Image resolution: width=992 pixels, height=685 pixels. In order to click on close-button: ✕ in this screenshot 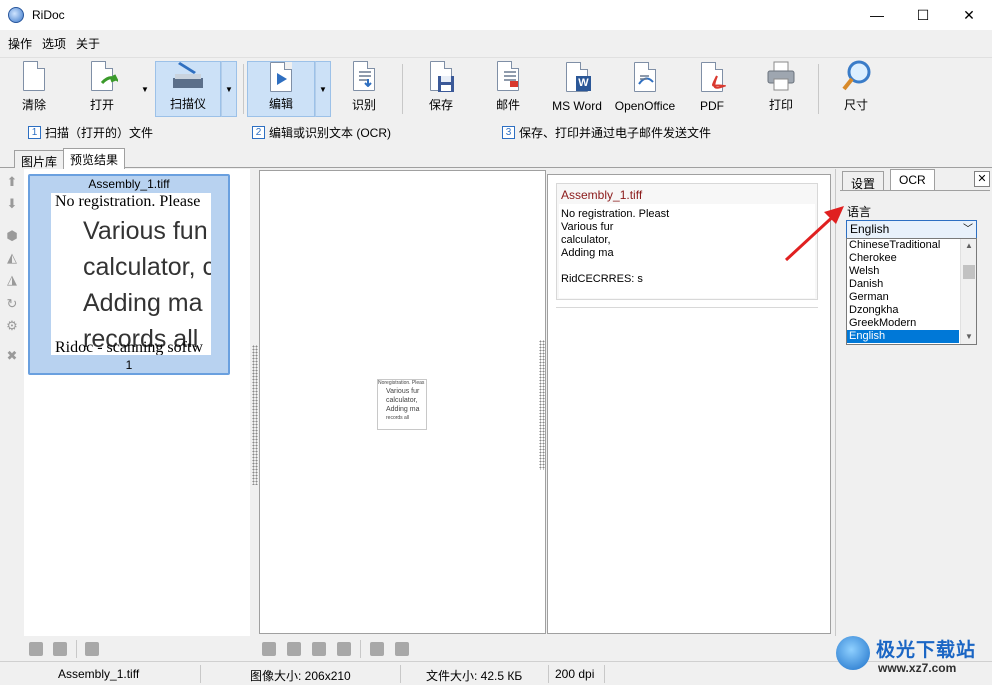, I will do `click(969, 15)`.